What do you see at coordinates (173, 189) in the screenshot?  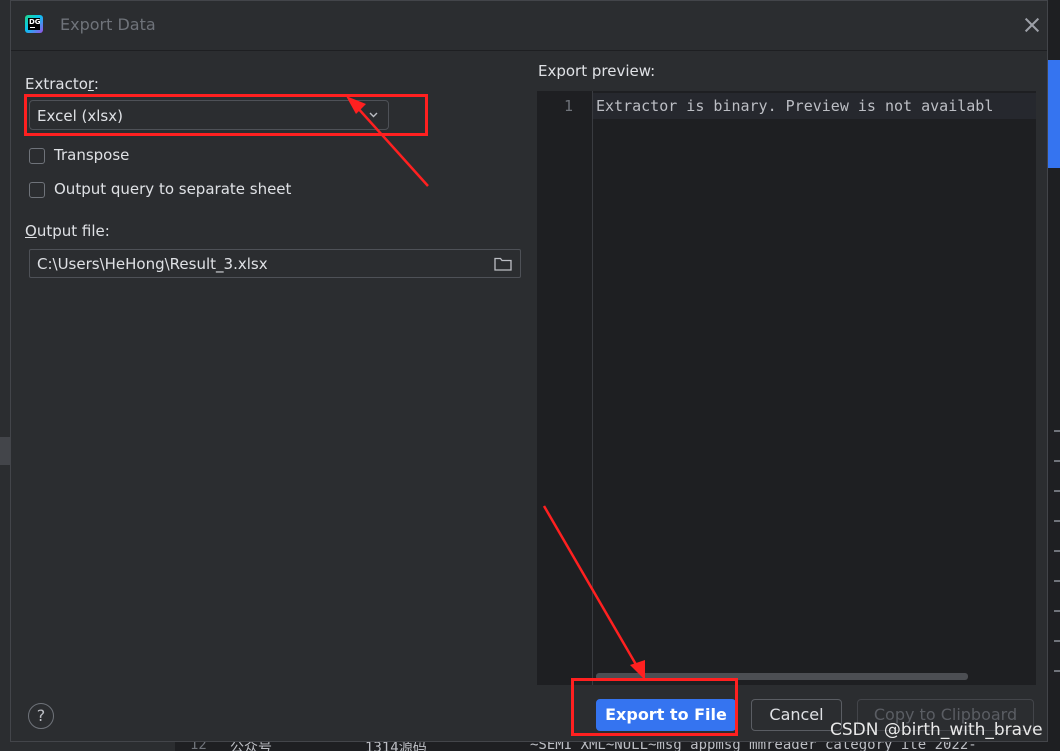 I see `separate-sheet-label: Output query to separate sheet` at bounding box center [173, 189].